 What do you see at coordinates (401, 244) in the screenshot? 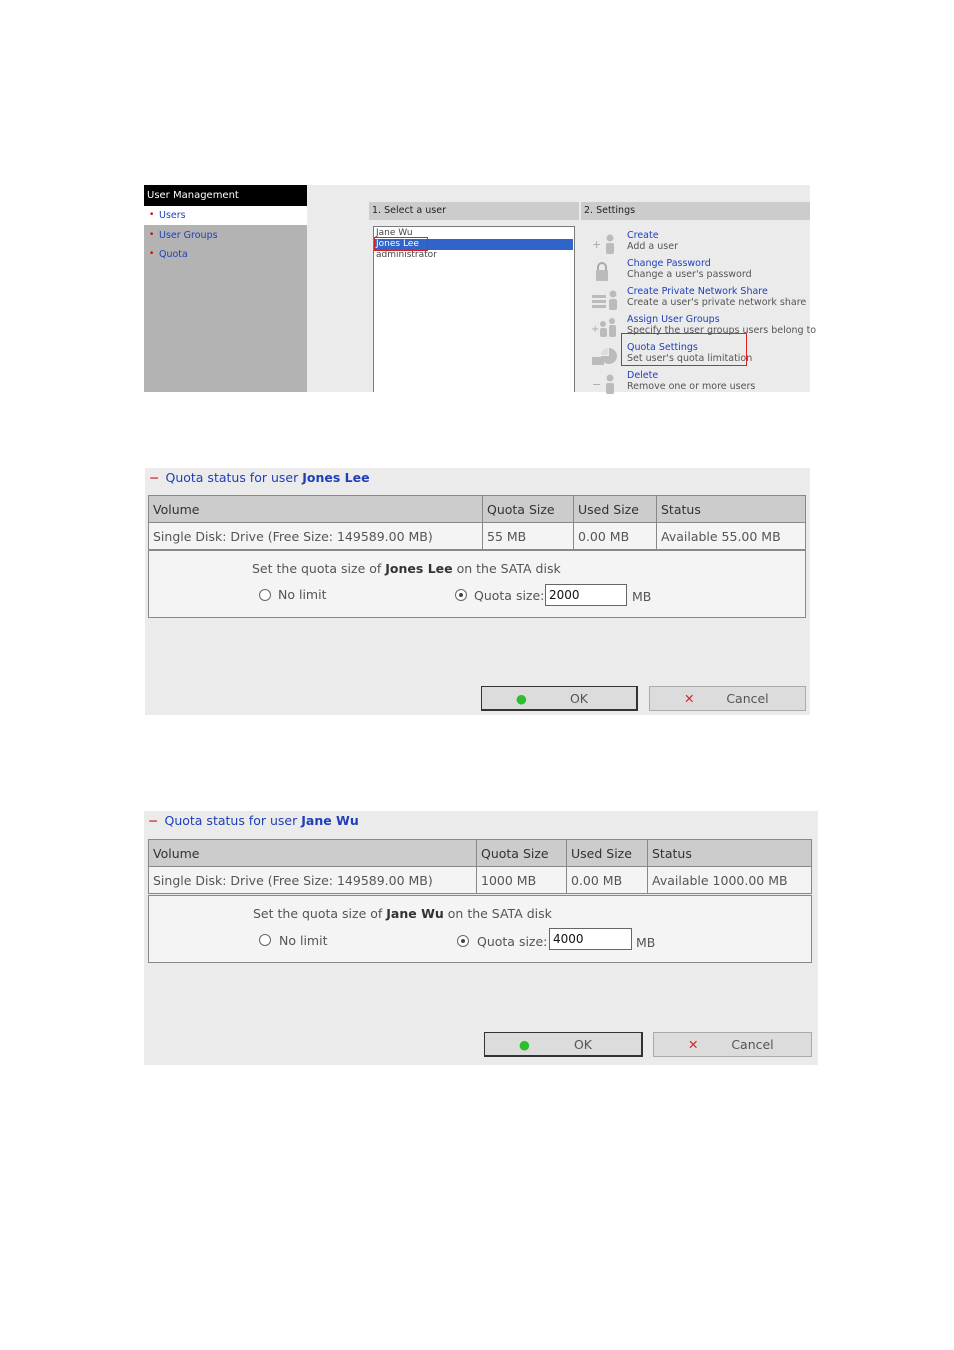
I see `selected-user-highlight` at bounding box center [401, 244].